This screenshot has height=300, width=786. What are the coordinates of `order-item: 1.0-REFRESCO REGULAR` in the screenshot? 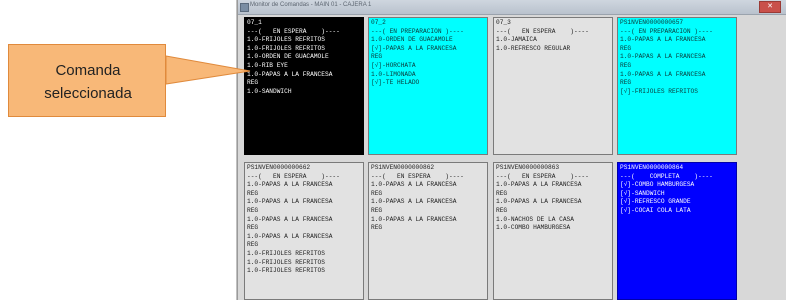 It's located at (533, 48).